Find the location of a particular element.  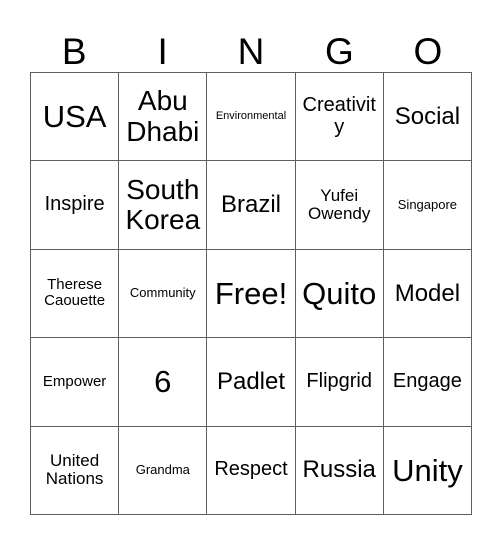

bingo-header-n: N is located at coordinates (251, 36).